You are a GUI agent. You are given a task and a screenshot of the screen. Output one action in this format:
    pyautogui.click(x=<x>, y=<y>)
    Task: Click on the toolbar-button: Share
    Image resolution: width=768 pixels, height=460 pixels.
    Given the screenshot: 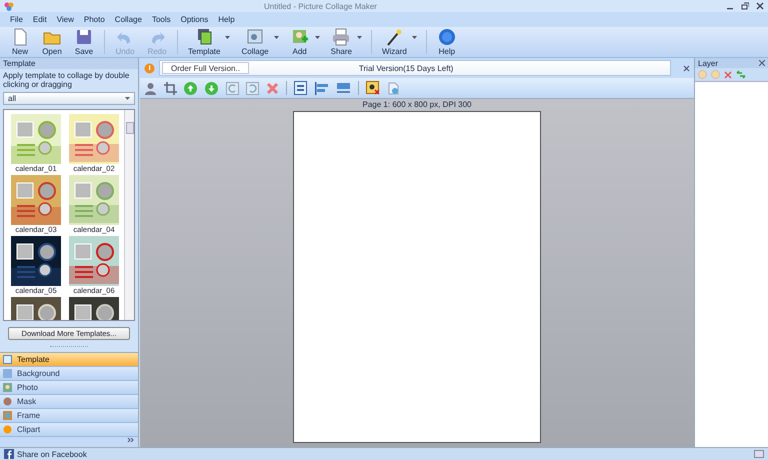 What is the action you would take?
    pyautogui.click(x=345, y=42)
    